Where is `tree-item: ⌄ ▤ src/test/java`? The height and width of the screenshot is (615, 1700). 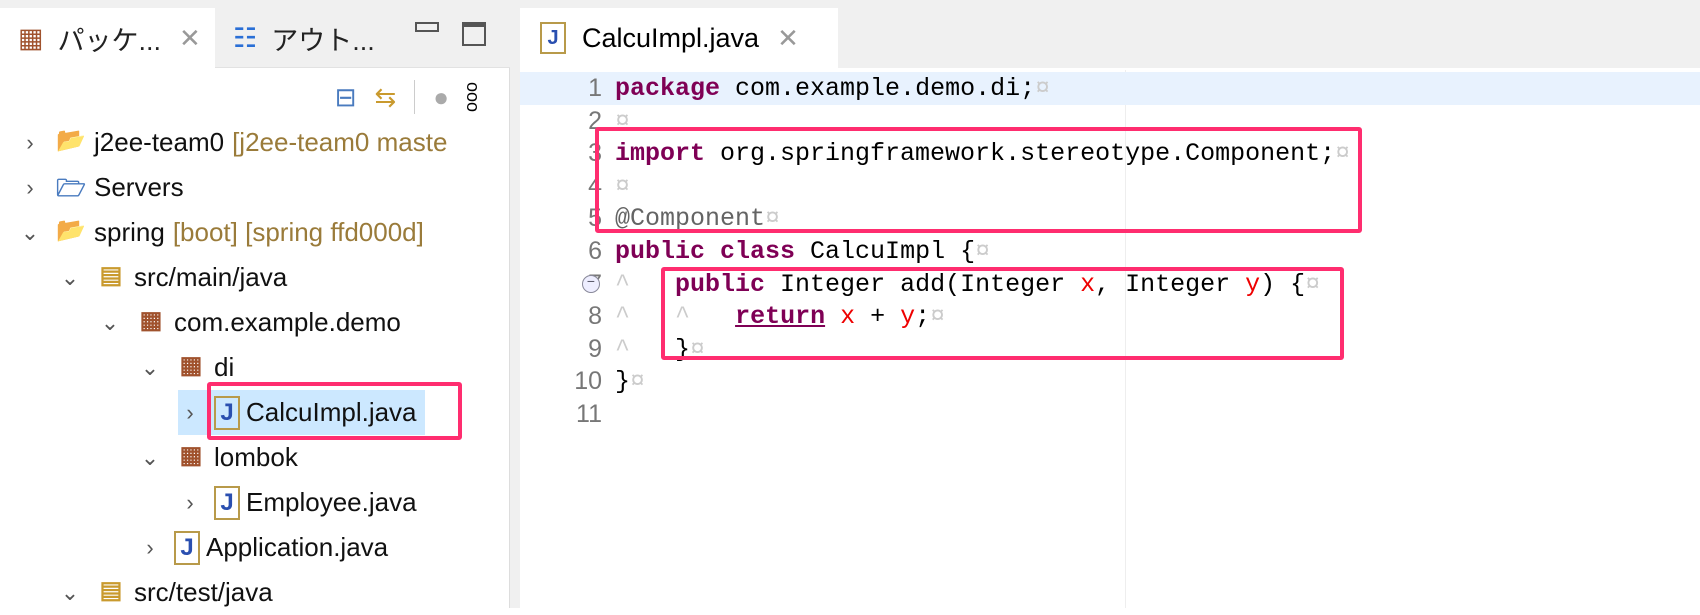
tree-item: ⌄ ▤ src/test/java is located at coordinates (165, 592).